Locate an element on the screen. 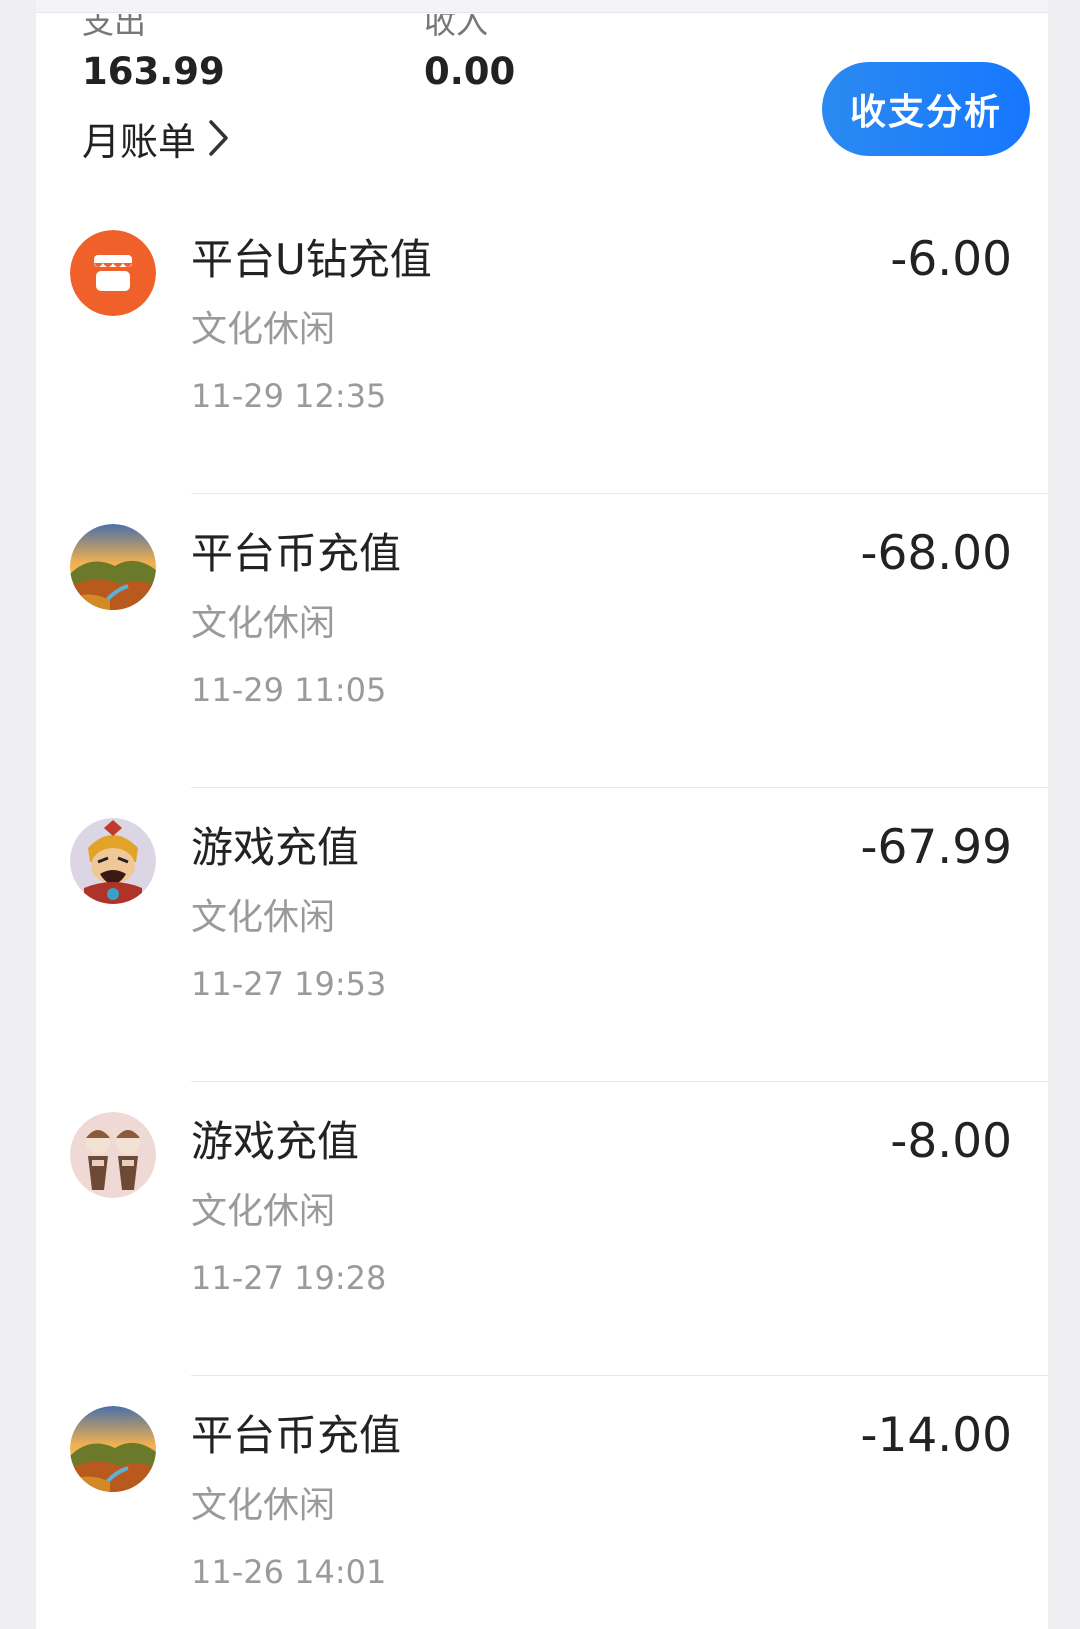 This screenshot has width=1080, height=1629. store-icon is located at coordinates (113, 273).